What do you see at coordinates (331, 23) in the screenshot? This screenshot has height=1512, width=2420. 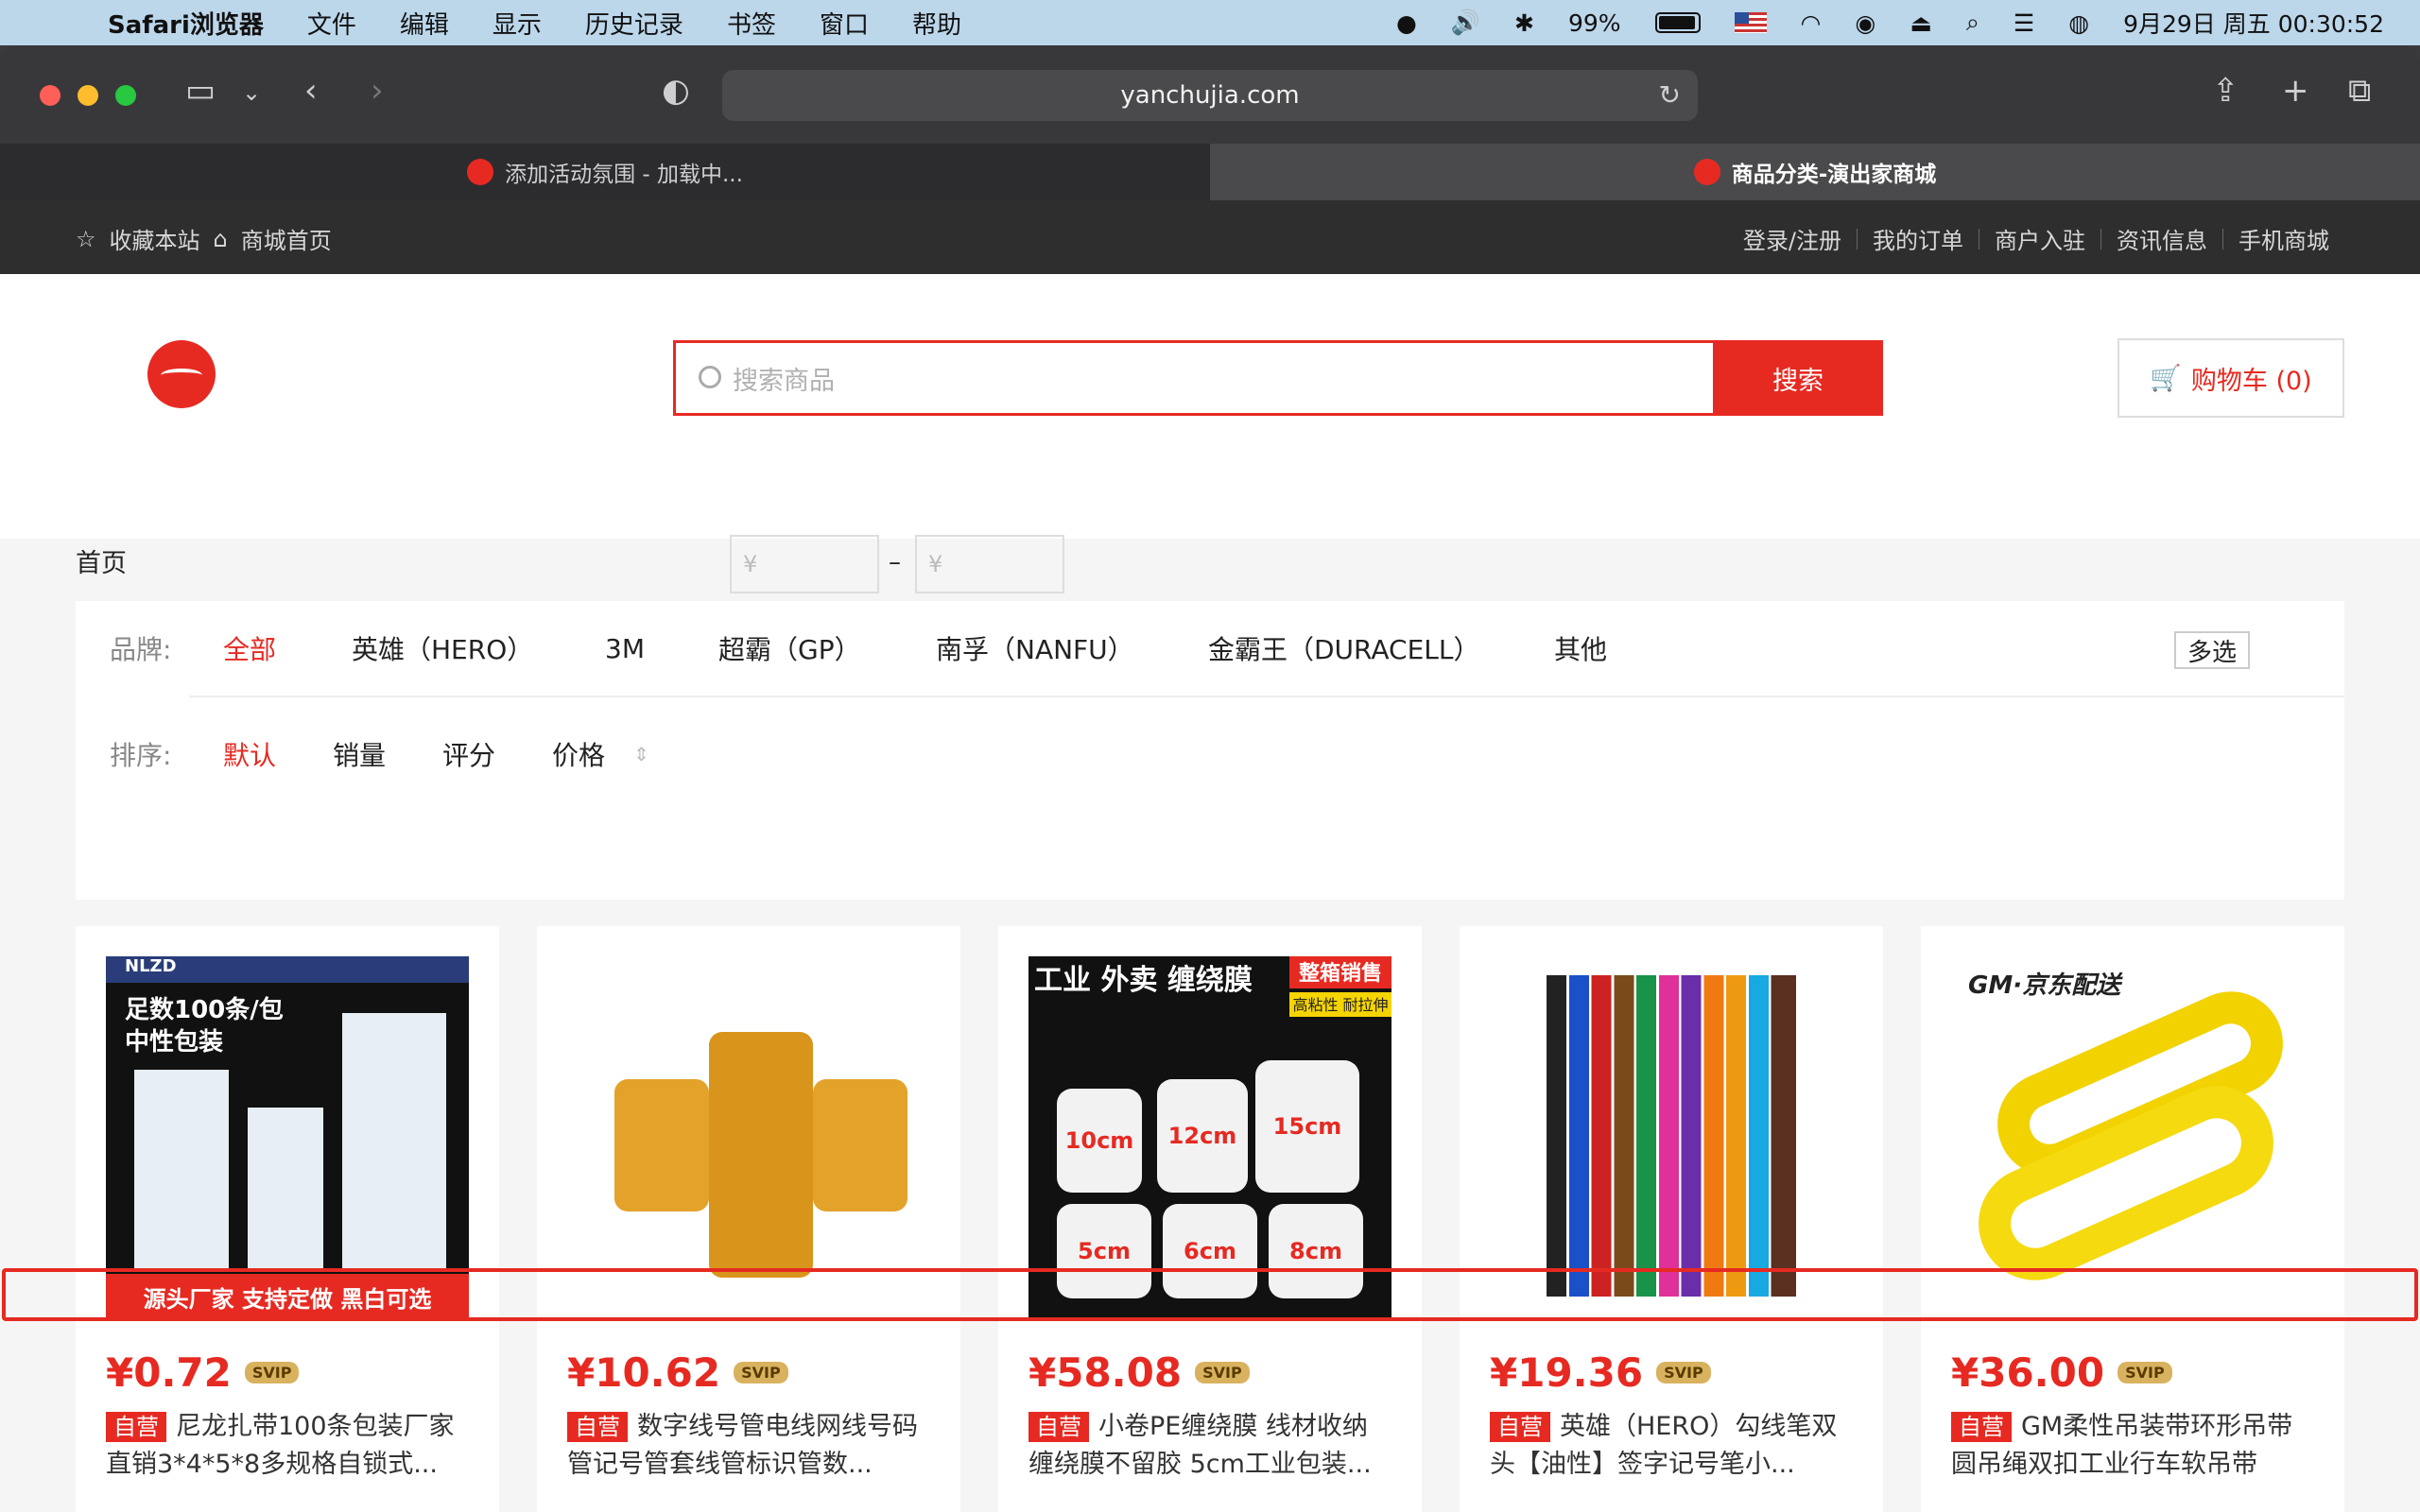 I see `menu-file: 文件` at bounding box center [331, 23].